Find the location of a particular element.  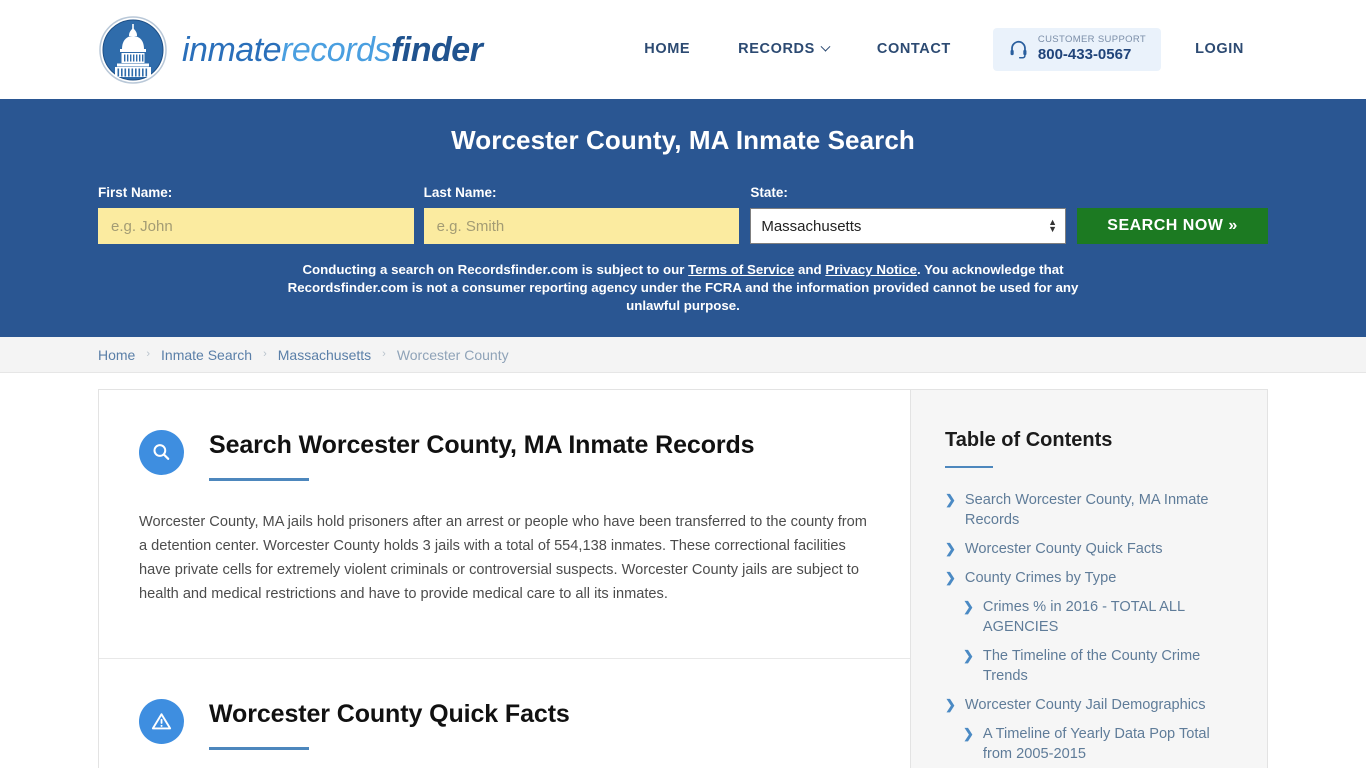

warning-icon is located at coordinates (161, 722).